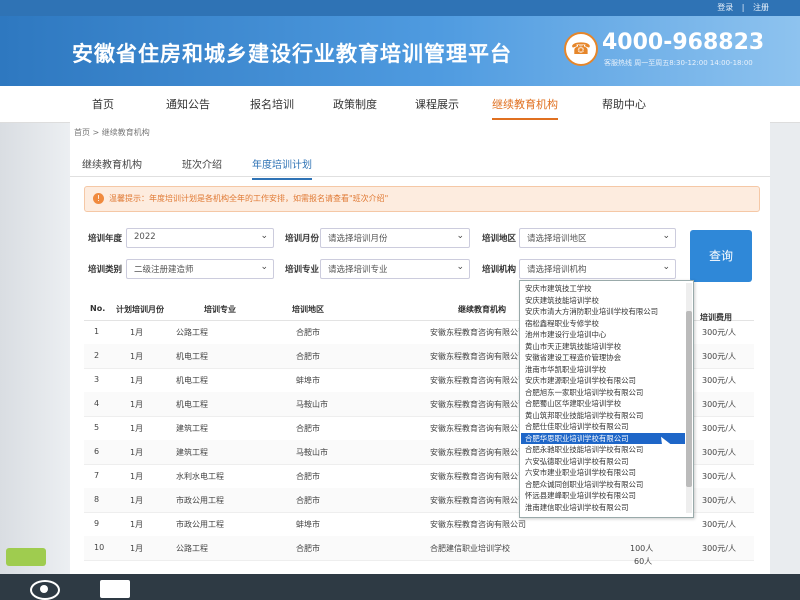 This screenshot has width=800, height=600. What do you see at coordinates (525, 108) in the screenshot?
I see `nav-institutions: 继续教育机构` at bounding box center [525, 108].